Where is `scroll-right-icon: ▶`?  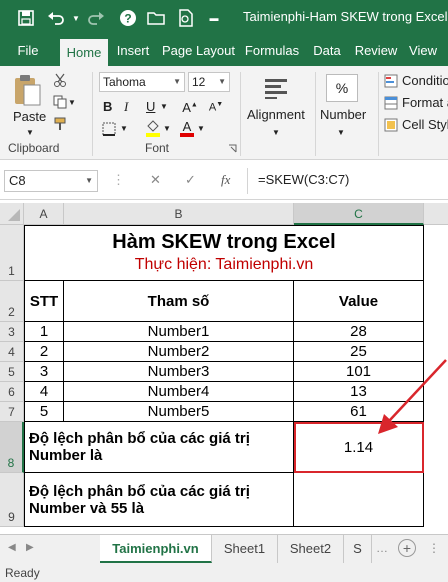
scroll-right-icon: ▶ is located at coordinates (30, 547).